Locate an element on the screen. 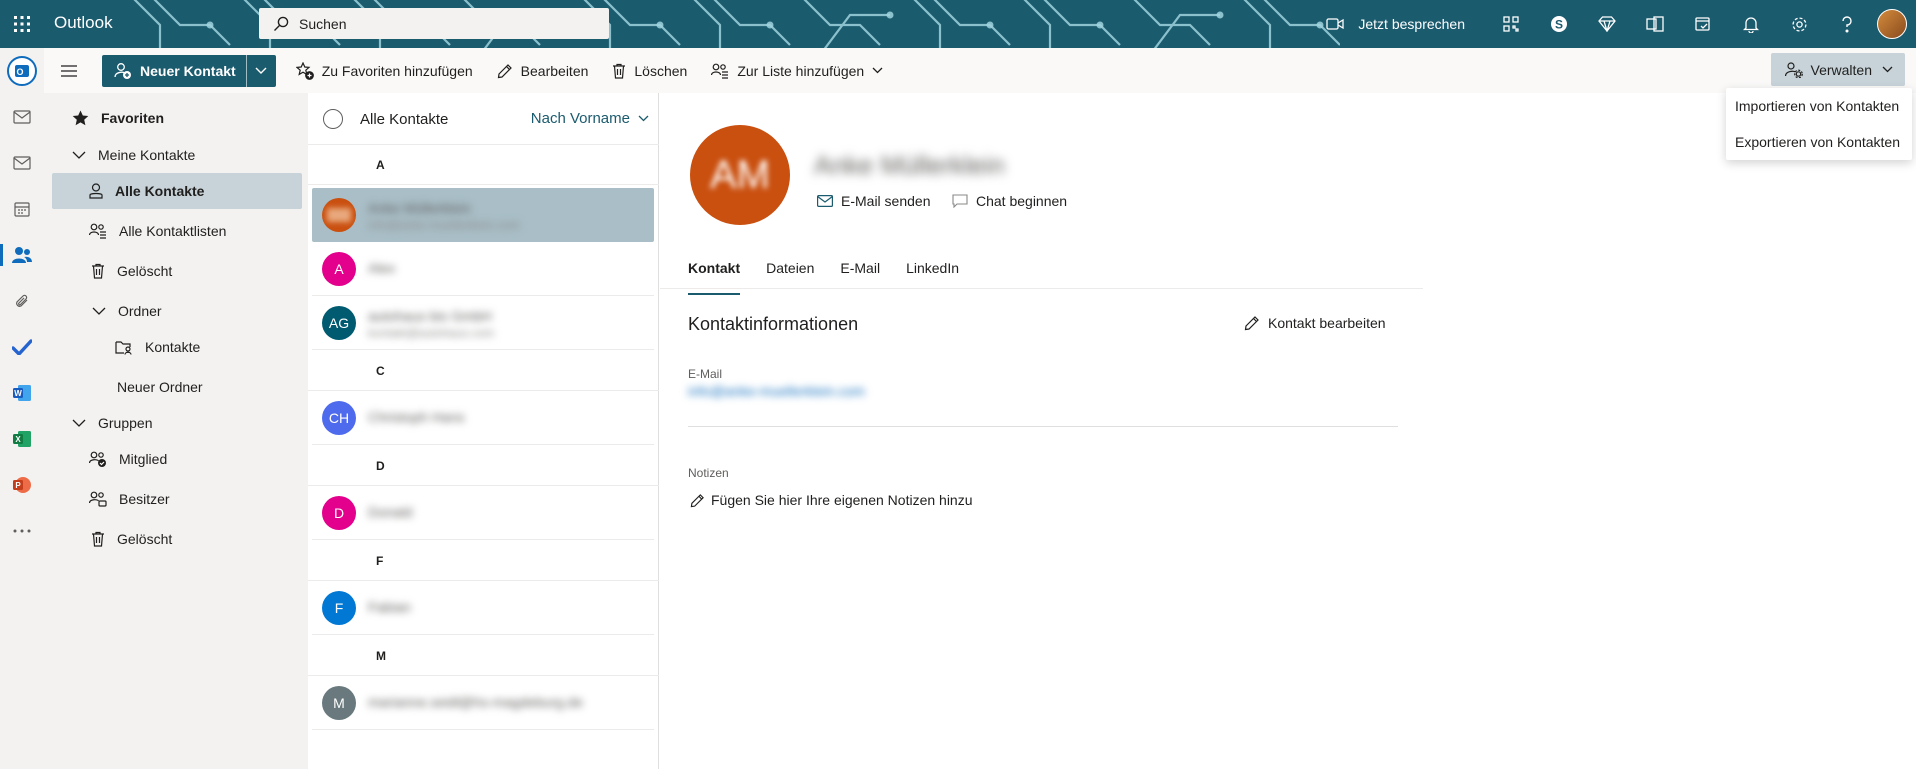 This screenshot has height=769, width=1916. folder-contacts: Kontakte is located at coordinates (157, 347).